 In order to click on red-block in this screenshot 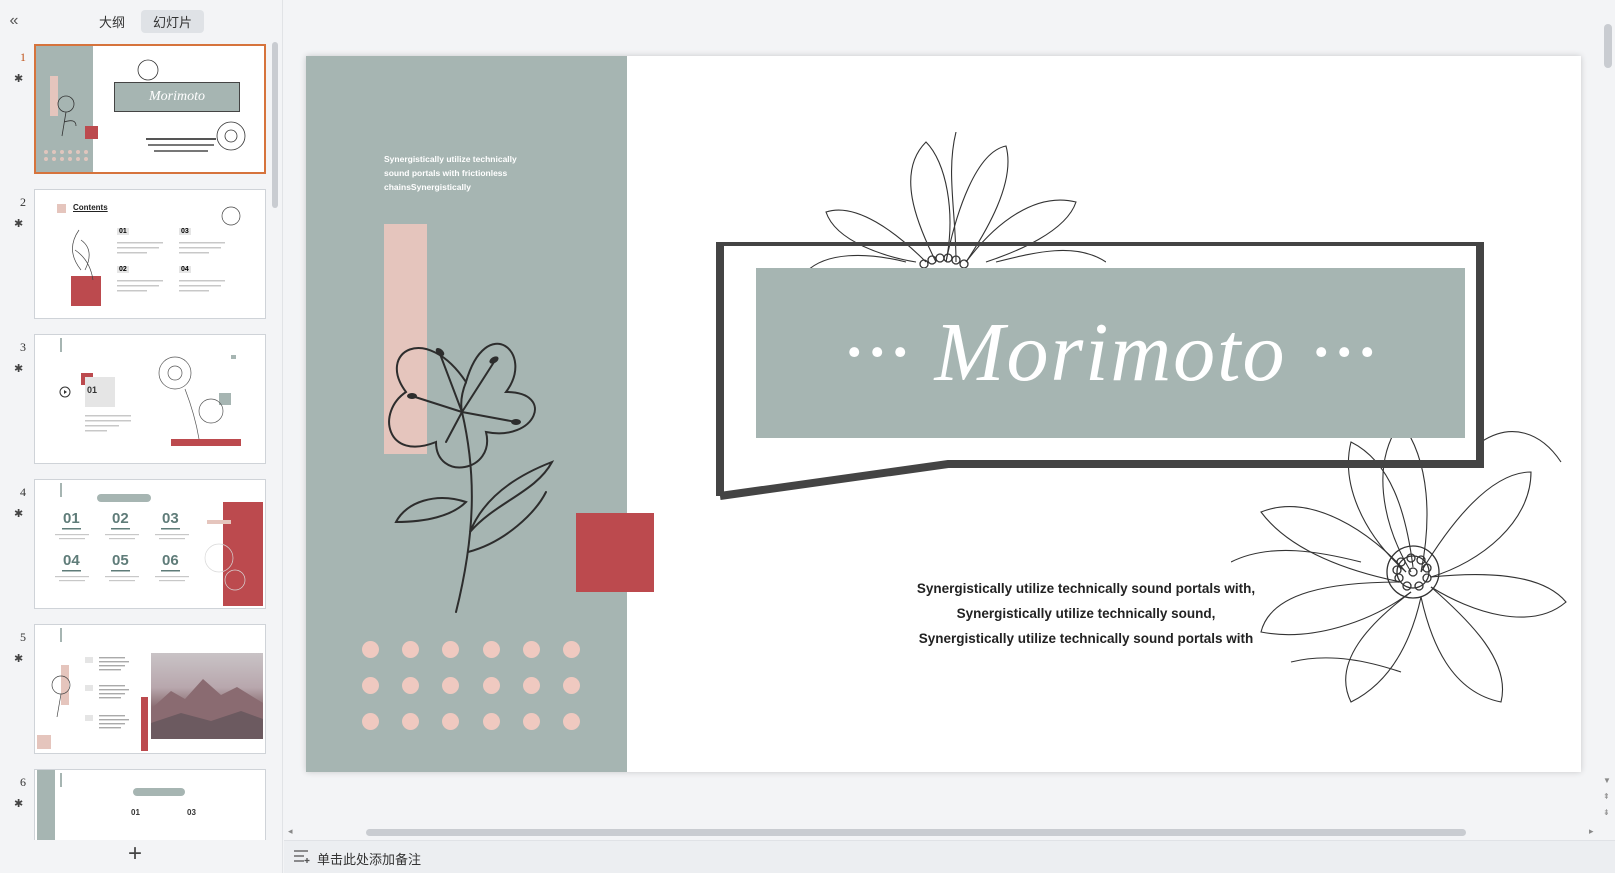, I will do `click(615, 552)`.